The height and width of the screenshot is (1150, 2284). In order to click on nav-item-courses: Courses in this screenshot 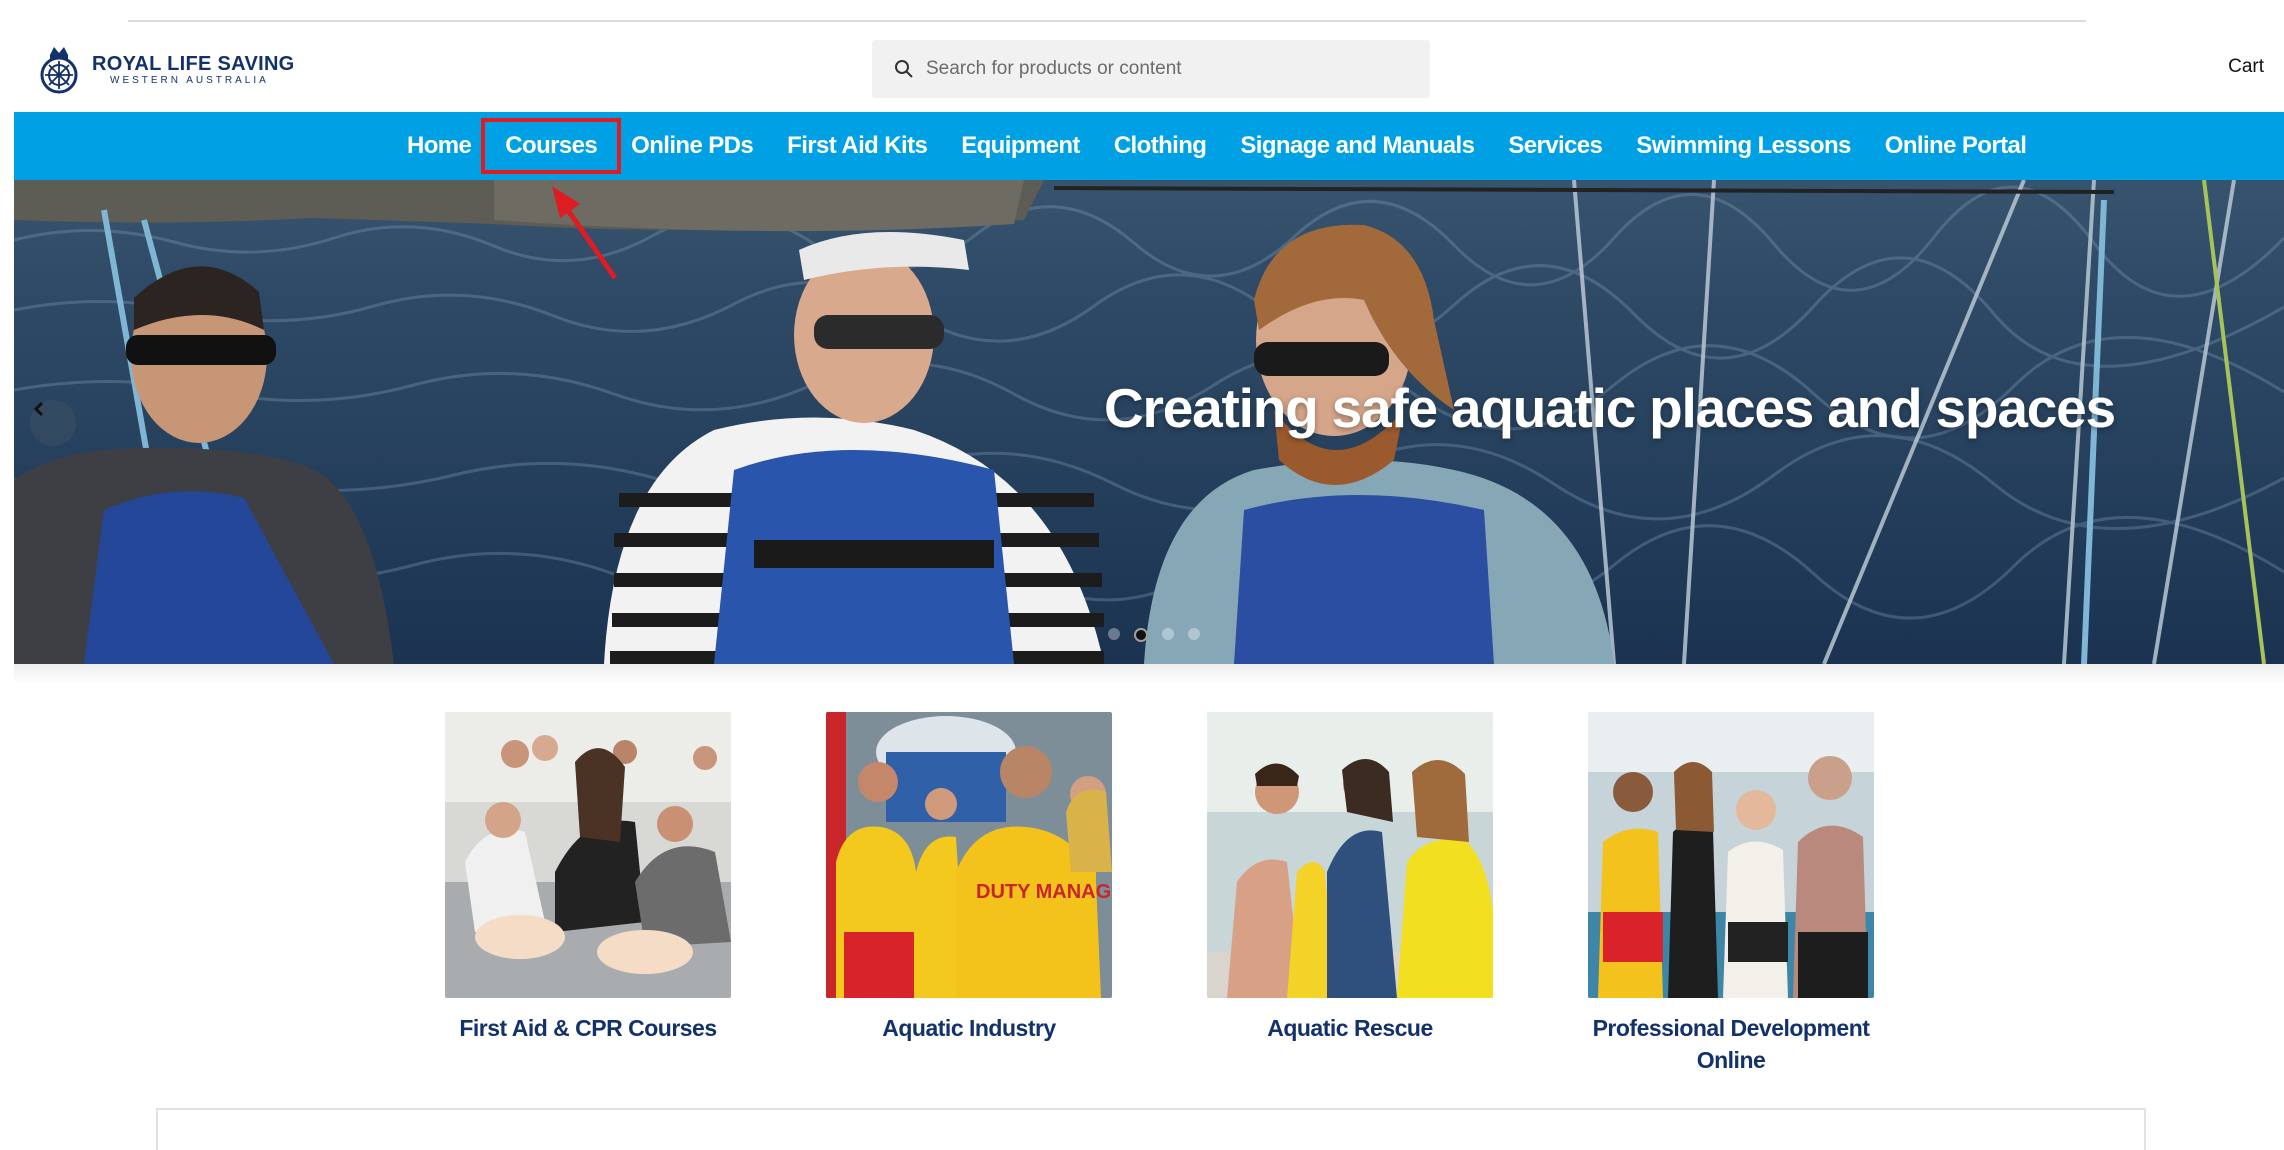, I will do `click(551, 146)`.